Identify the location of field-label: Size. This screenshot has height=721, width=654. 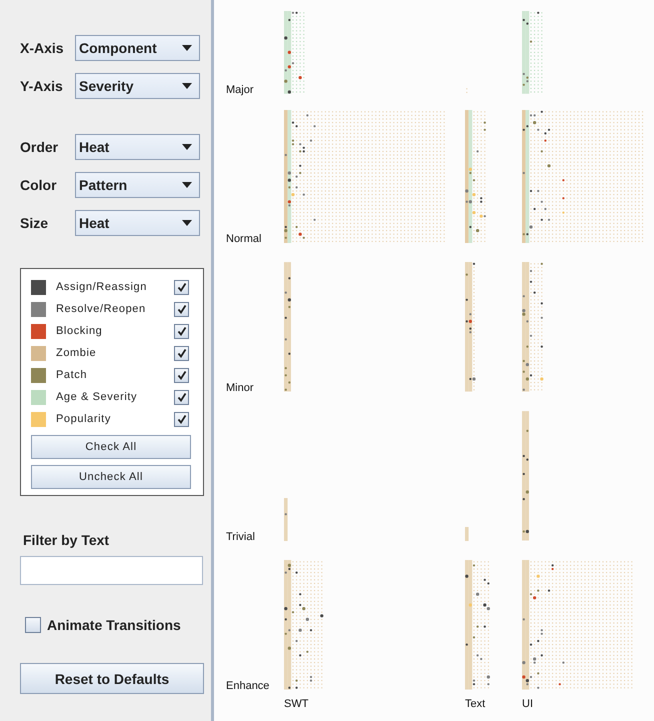
(35, 223).